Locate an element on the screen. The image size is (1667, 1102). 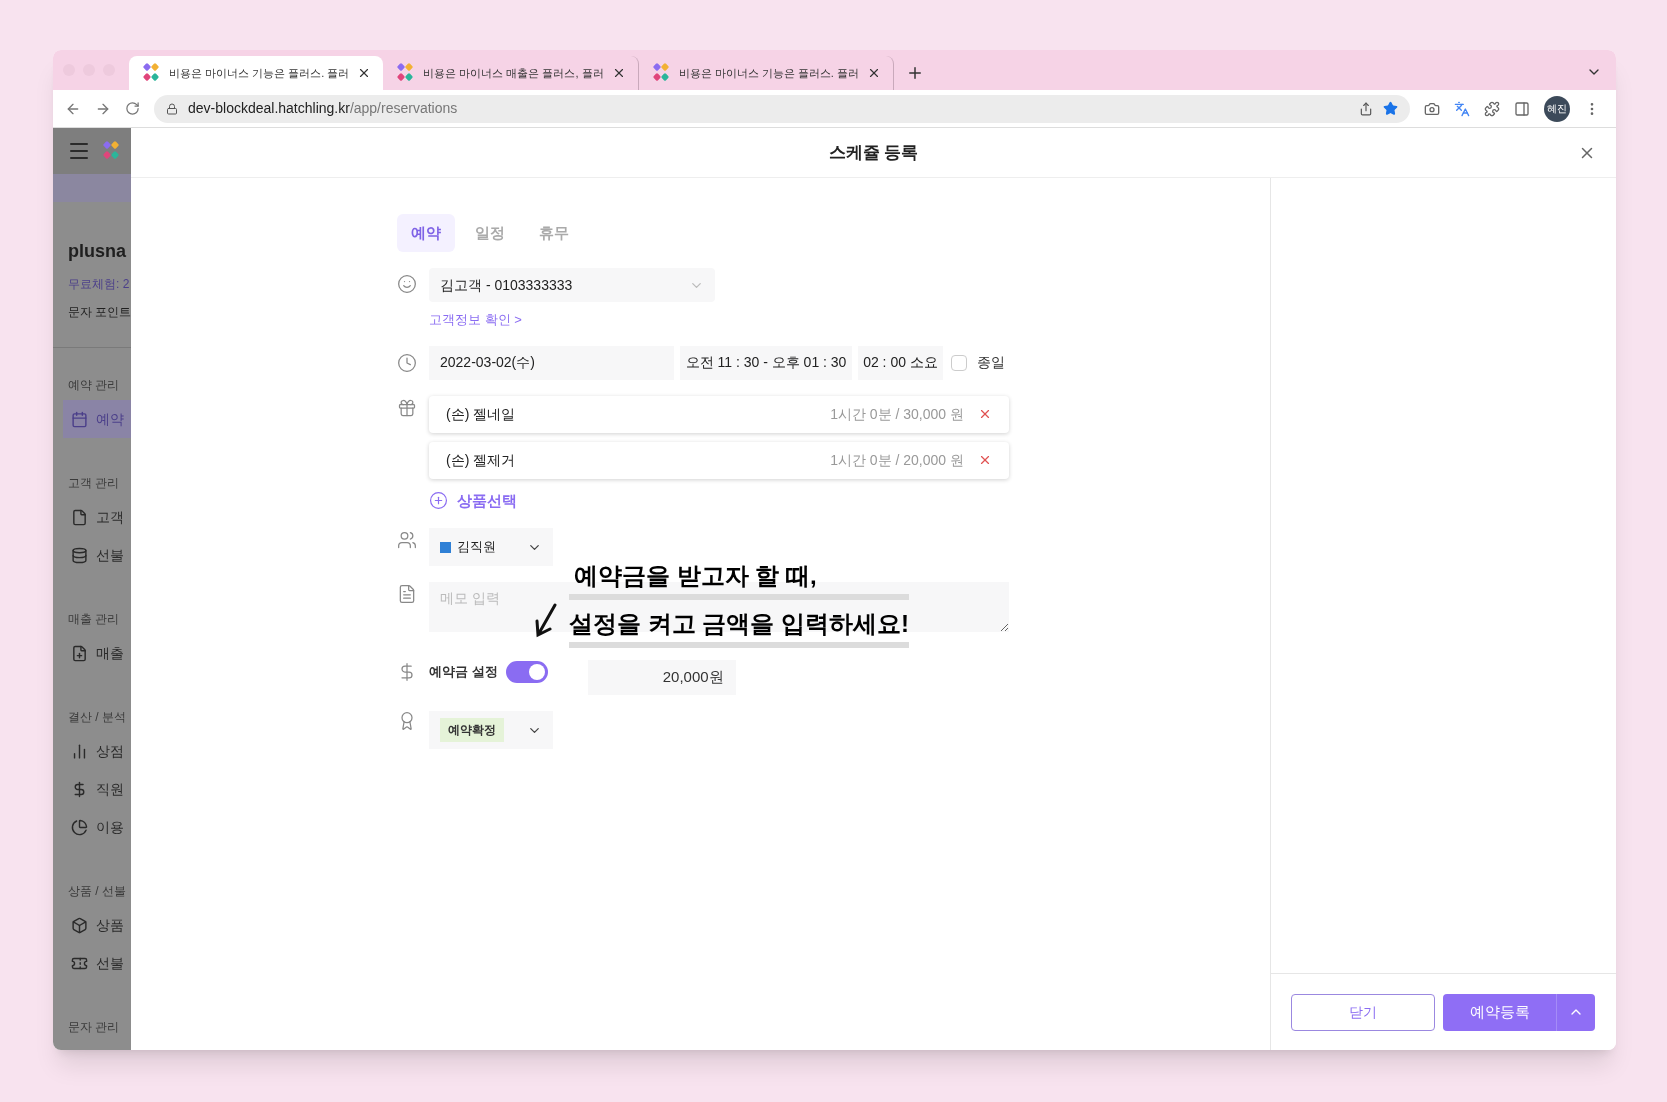
staff-select: 김직원 is located at coordinates (491, 547).